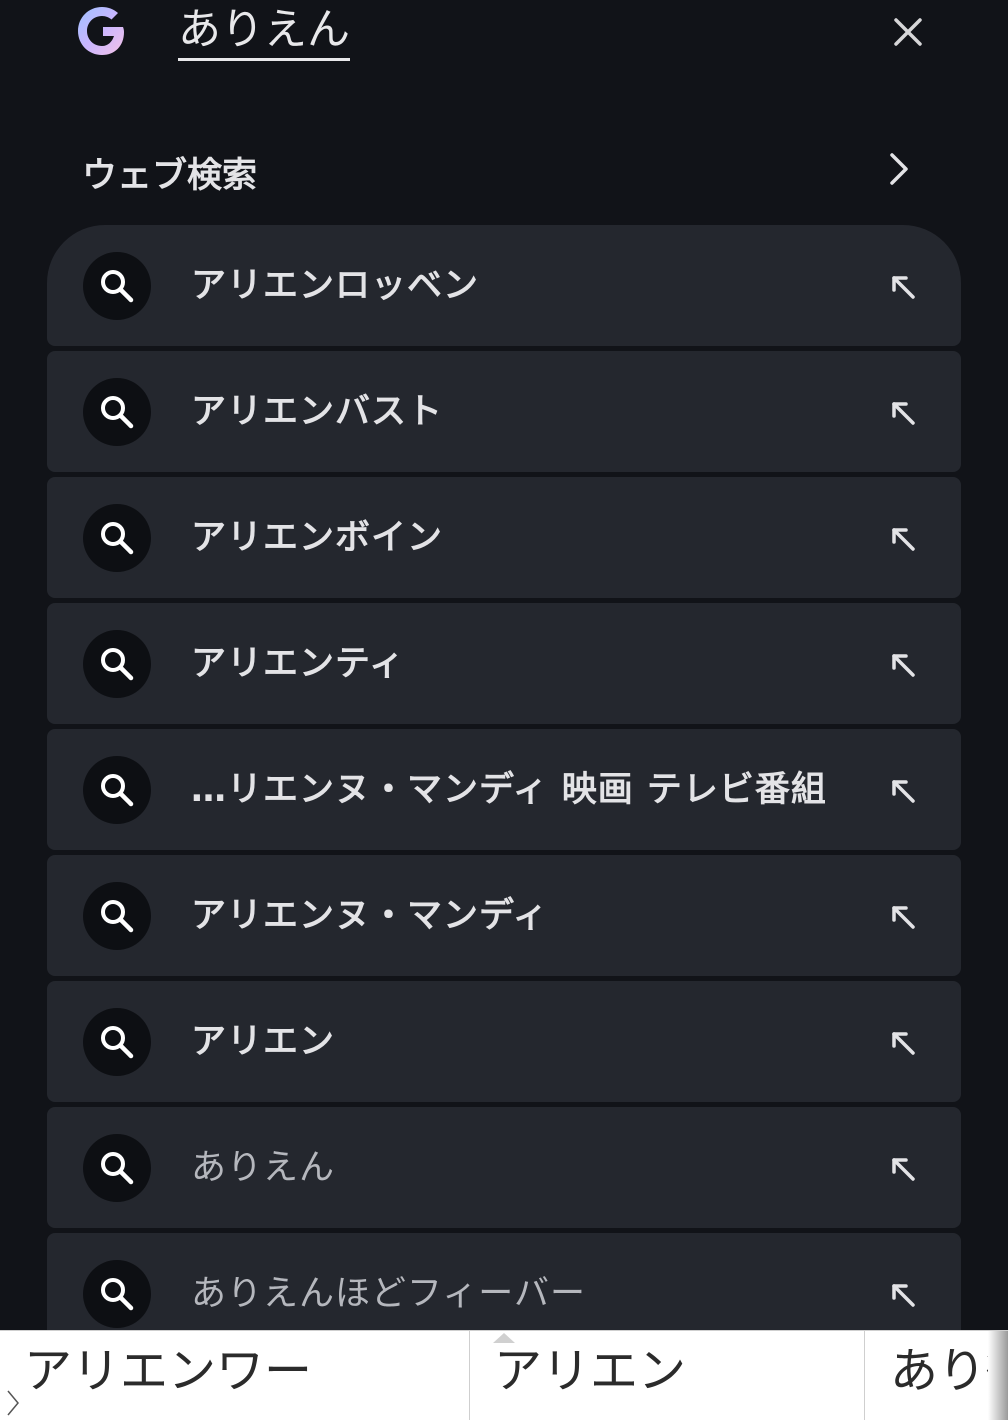  I want to click on web-search-row: ウェブ検索, so click(504, 170).